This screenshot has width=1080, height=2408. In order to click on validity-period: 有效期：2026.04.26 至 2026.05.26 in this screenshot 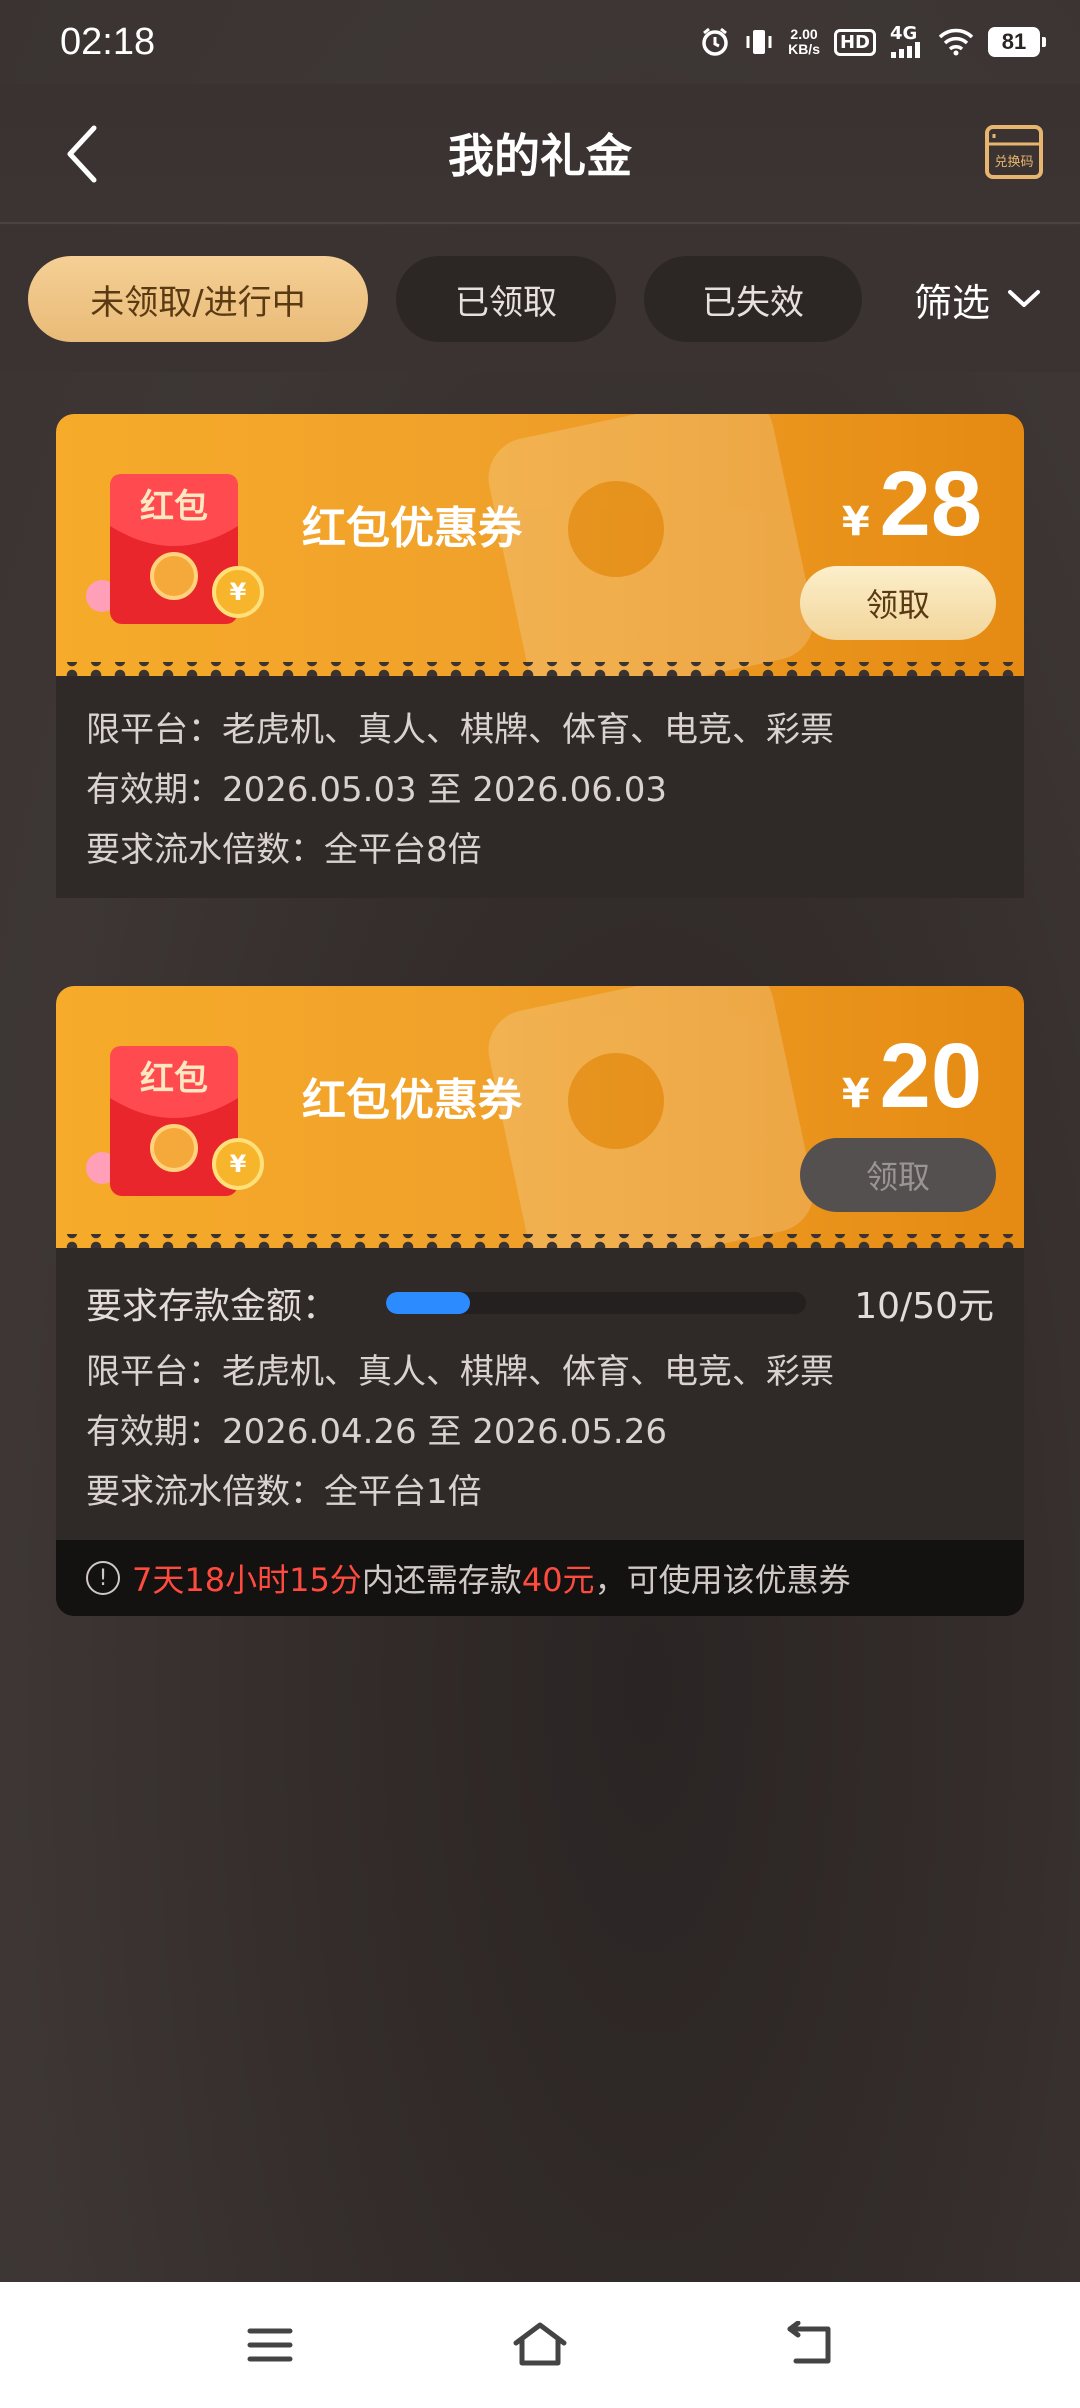, I will do `click(376, 1431)`.